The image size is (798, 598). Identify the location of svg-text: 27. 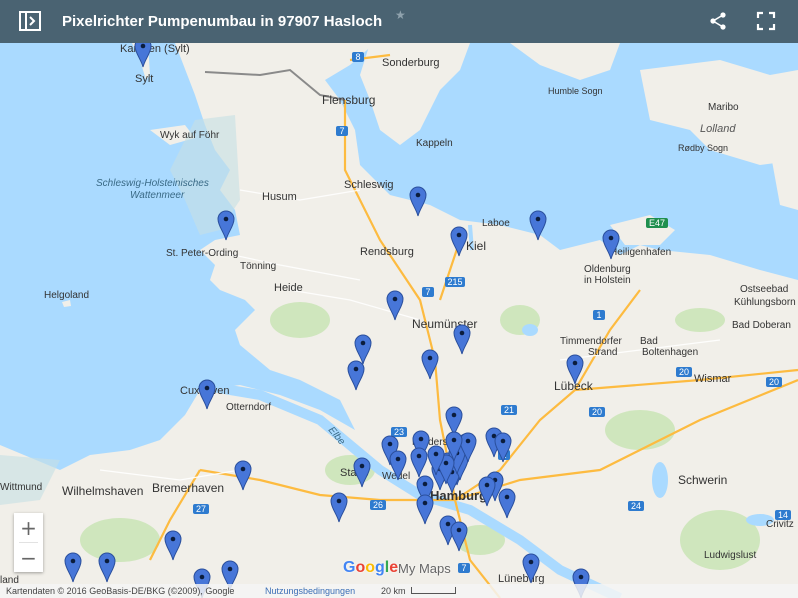
(201, 509).